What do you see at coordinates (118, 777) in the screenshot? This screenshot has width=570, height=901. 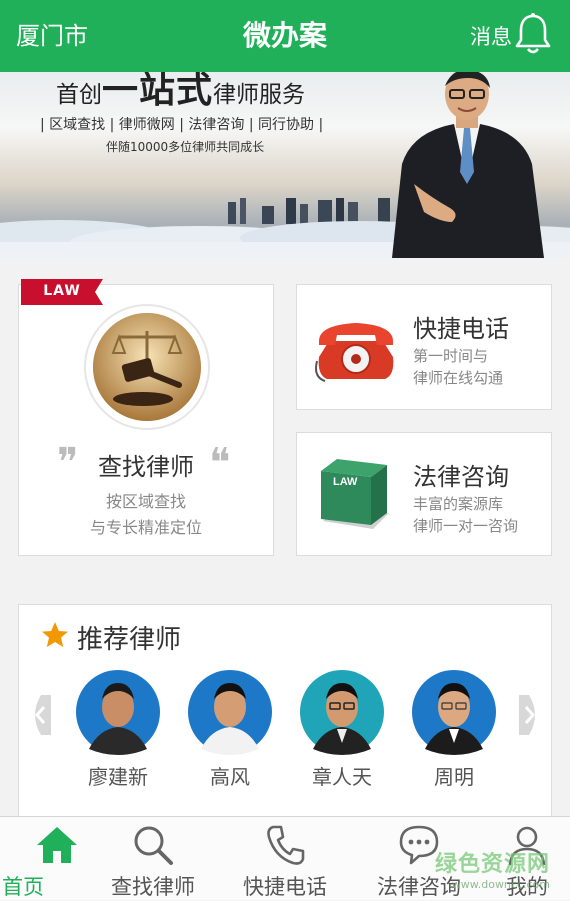 I see `lawyer-name: 廖建新` at bounding box center [118, 777].